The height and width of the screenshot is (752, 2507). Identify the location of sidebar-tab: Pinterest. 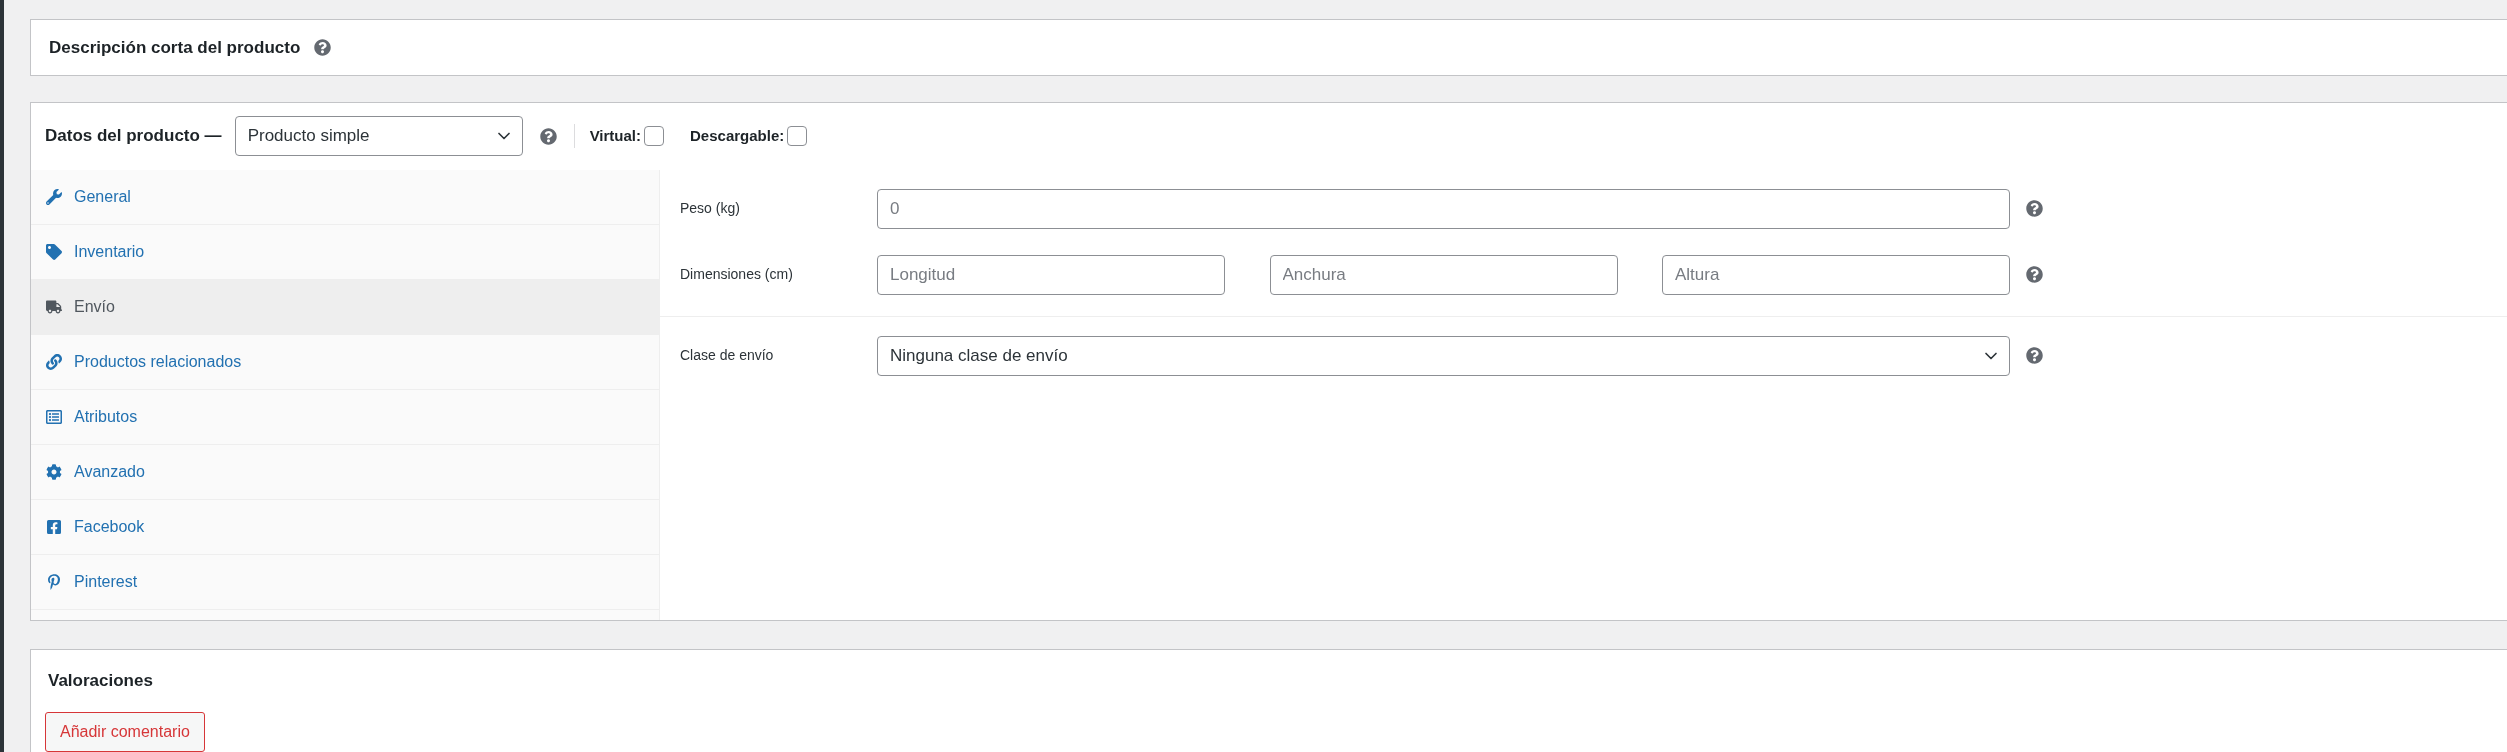
(345, 582).